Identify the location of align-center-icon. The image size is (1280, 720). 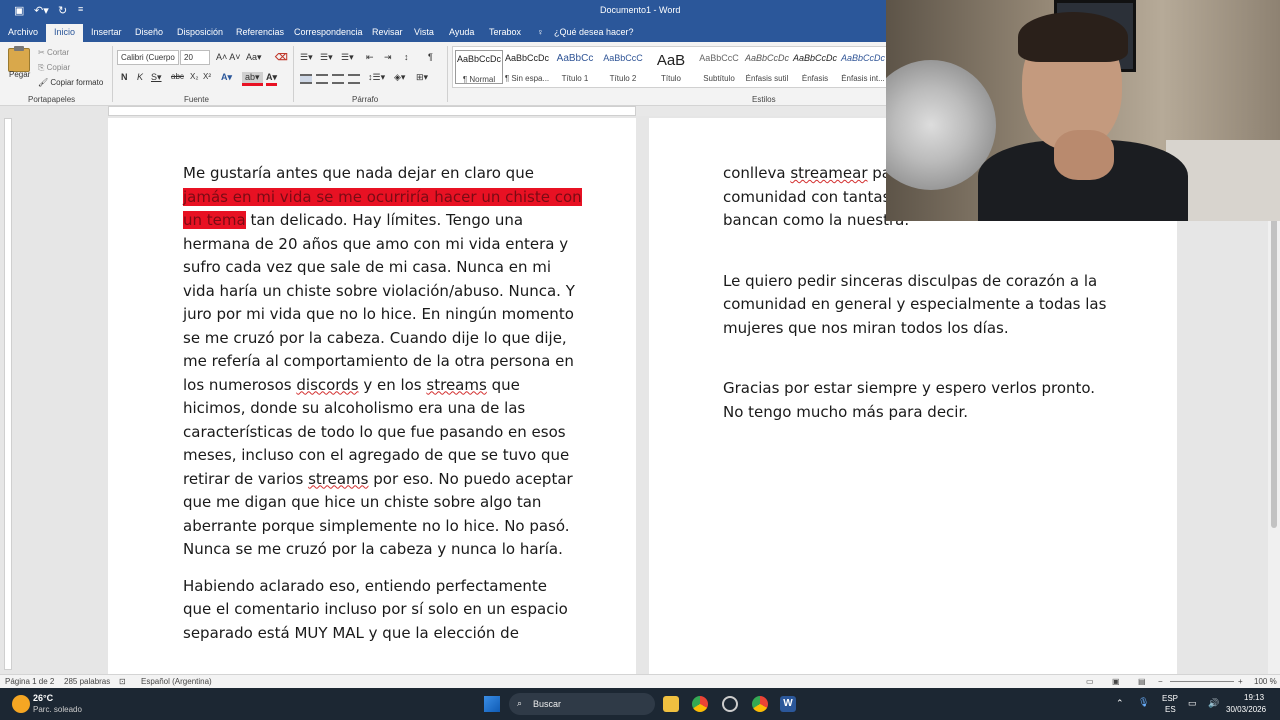
(322, 79).